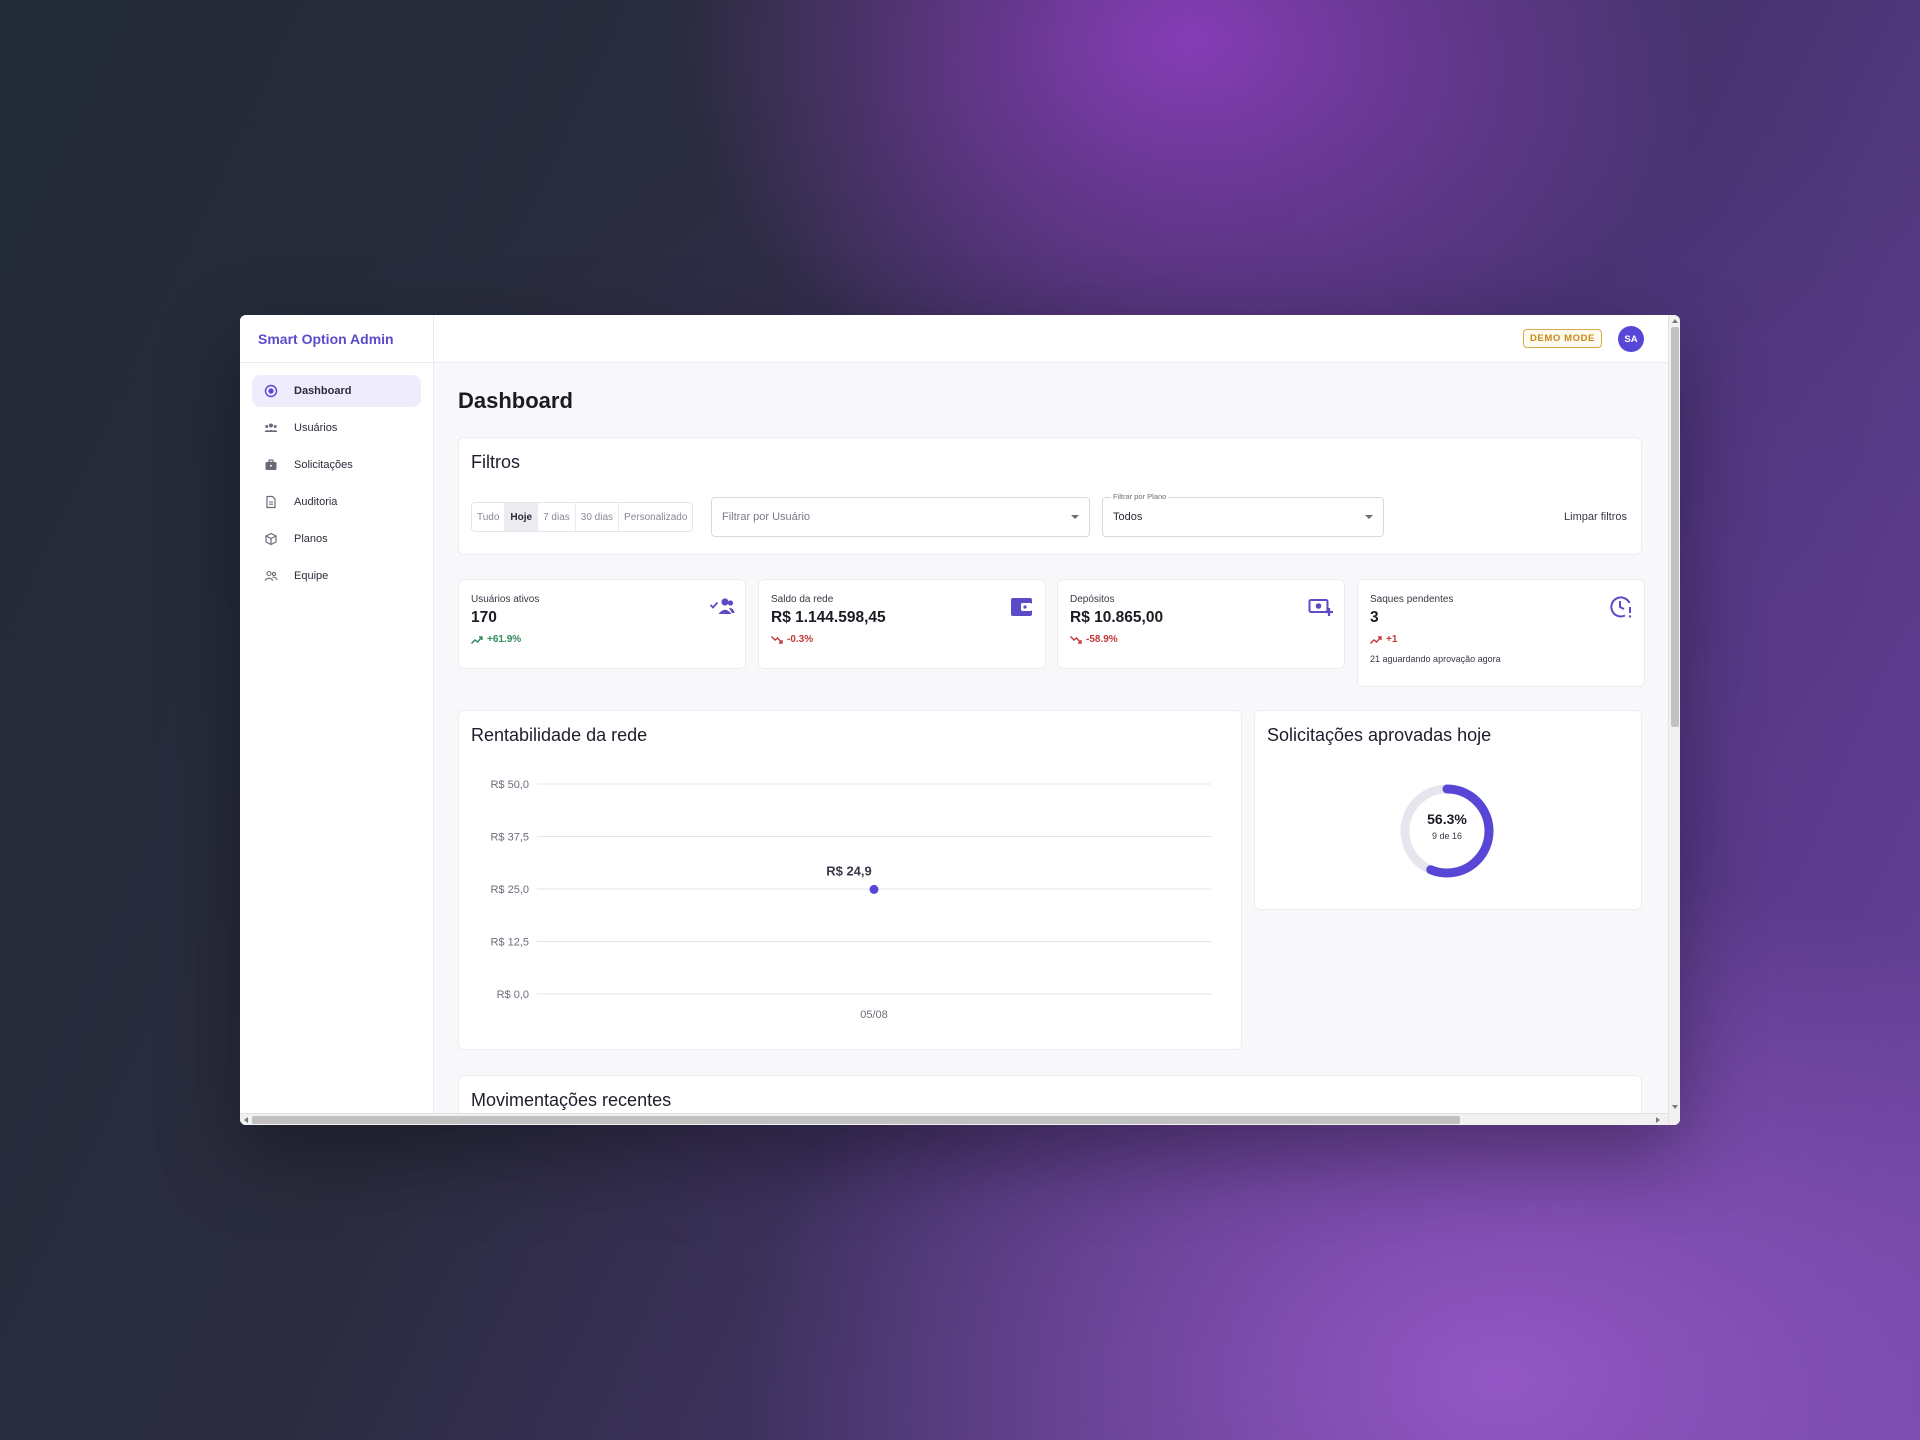  Describe the element at coordinates (271, 391) in the screenshot. I see `dashboard-icon` at that location.